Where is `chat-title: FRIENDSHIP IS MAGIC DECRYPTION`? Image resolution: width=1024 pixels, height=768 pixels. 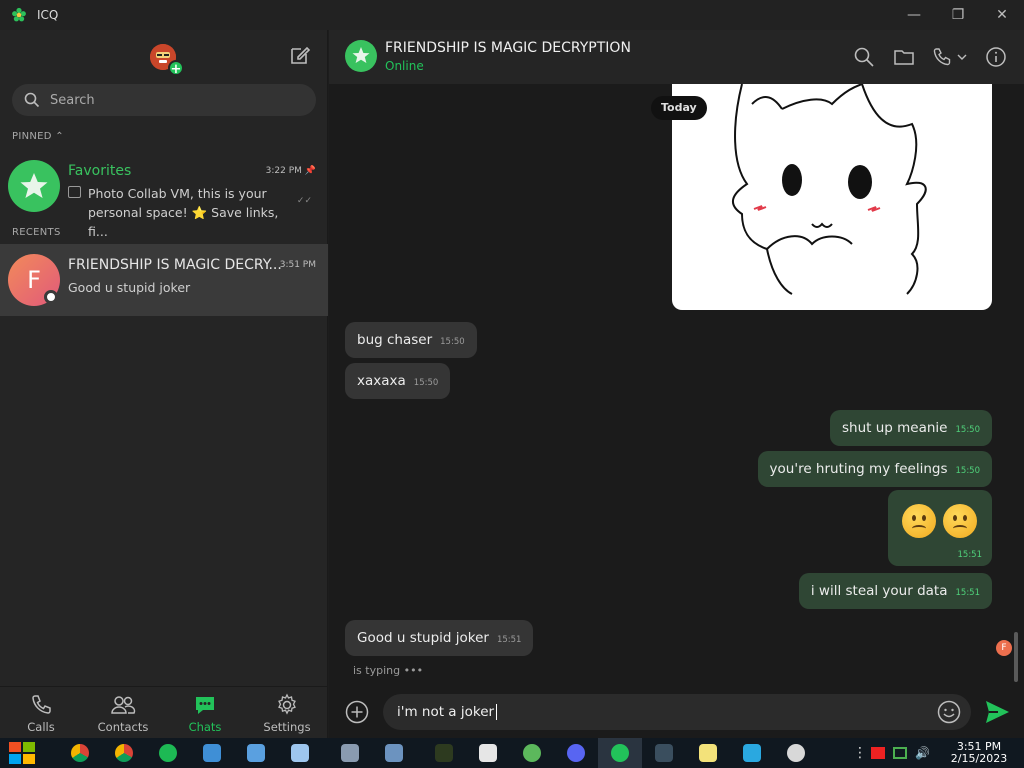 chat-title: FRIENDSHIP IS MAGIC DECRYPTION is located at coordinates (508, 48).